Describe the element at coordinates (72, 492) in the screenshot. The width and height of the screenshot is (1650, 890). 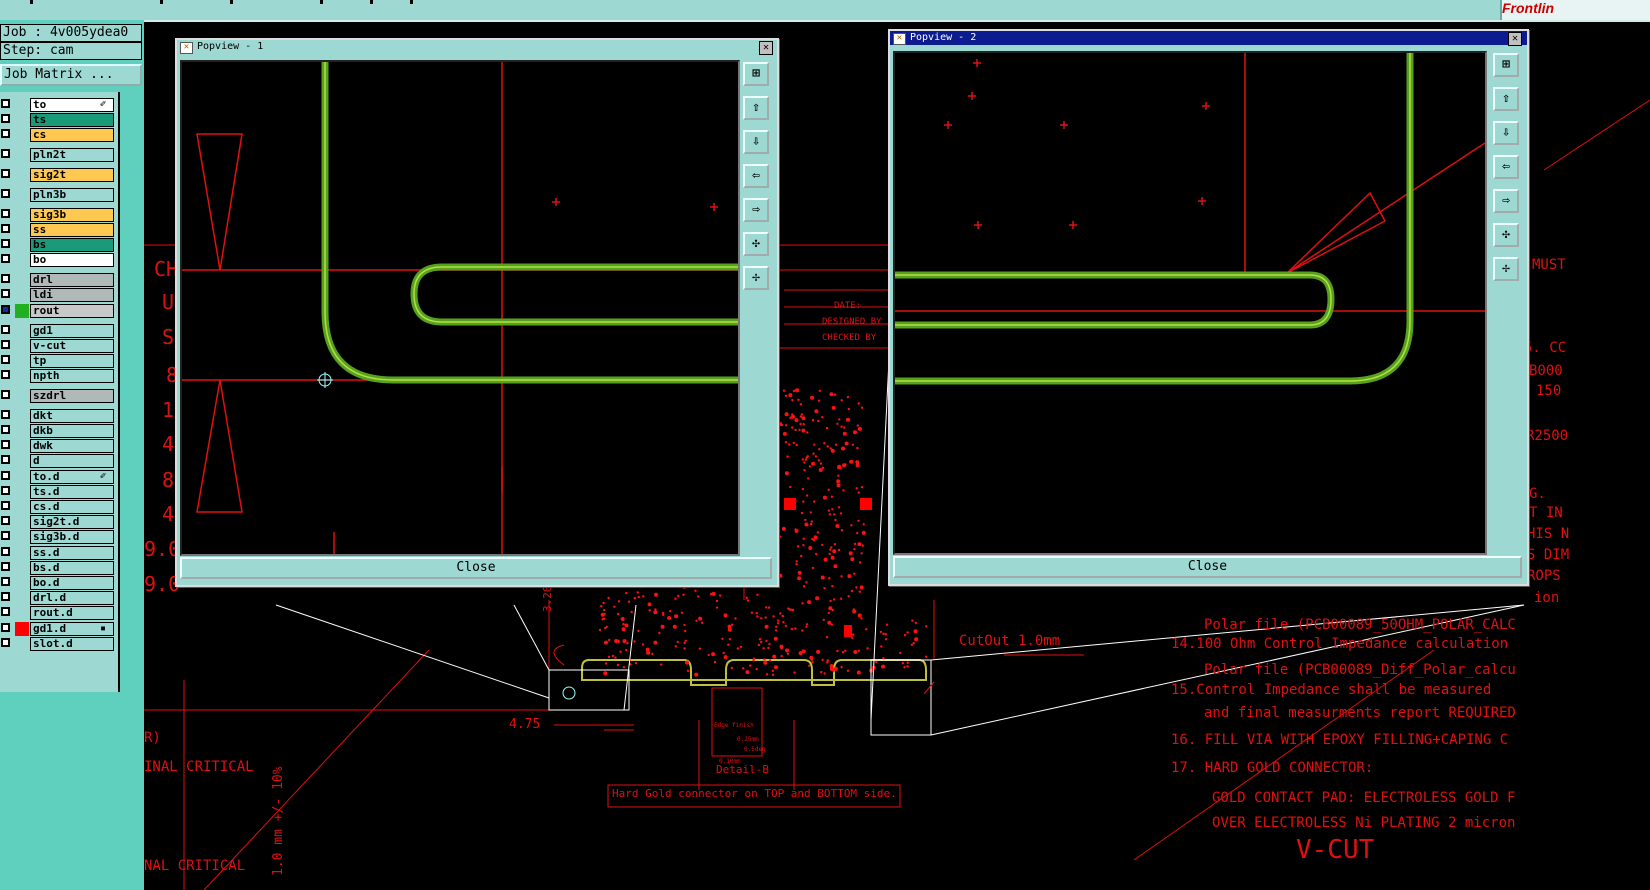
I see `layer-name: ts.d` at that location.